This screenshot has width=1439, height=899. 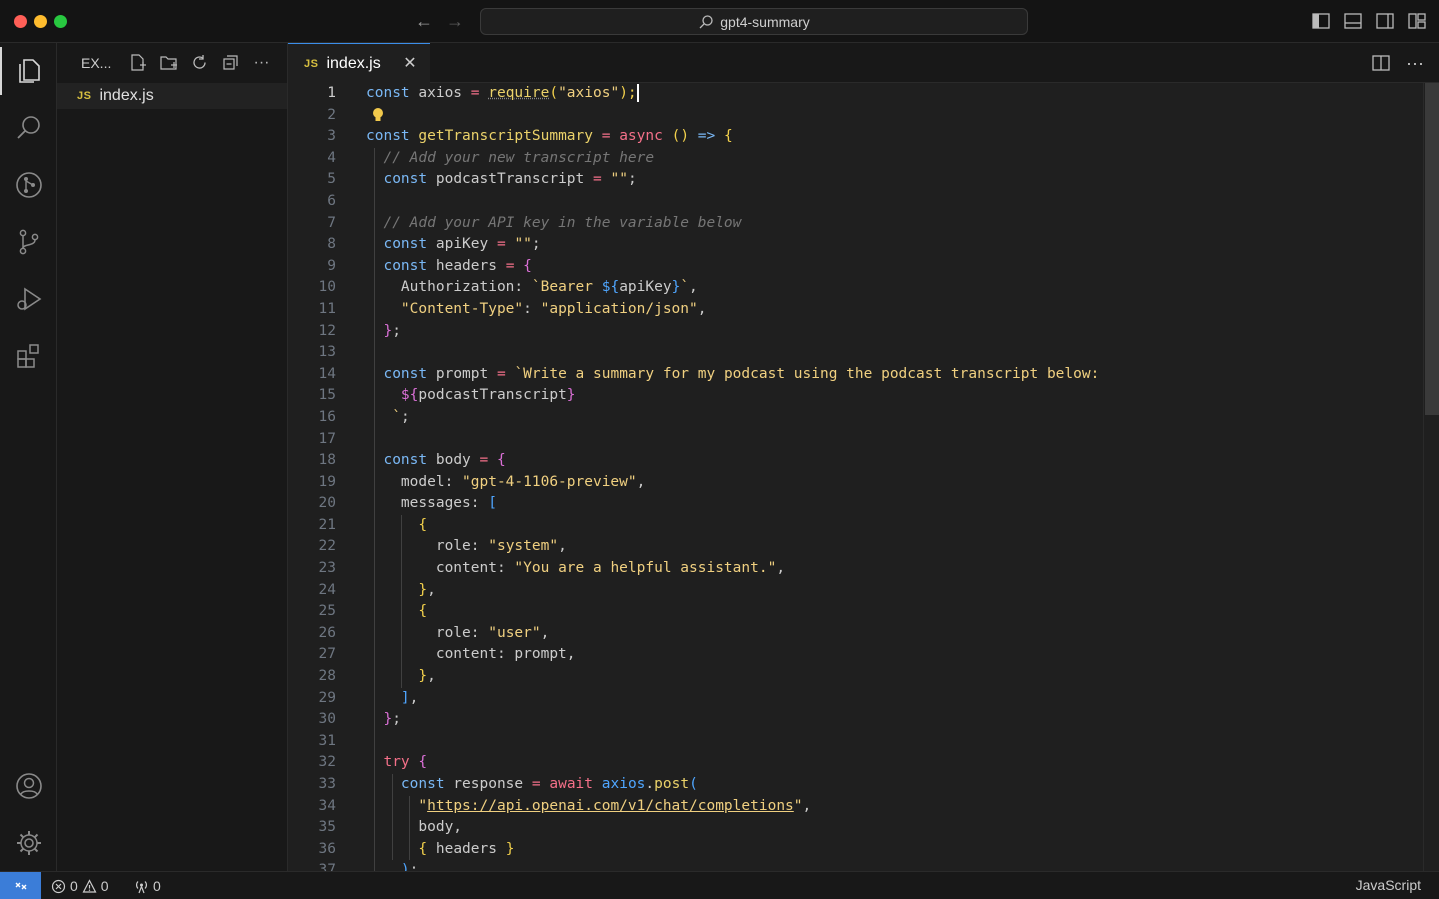 I want to click on code-line: const axios = require("axios");, so click(x=892, y=94).